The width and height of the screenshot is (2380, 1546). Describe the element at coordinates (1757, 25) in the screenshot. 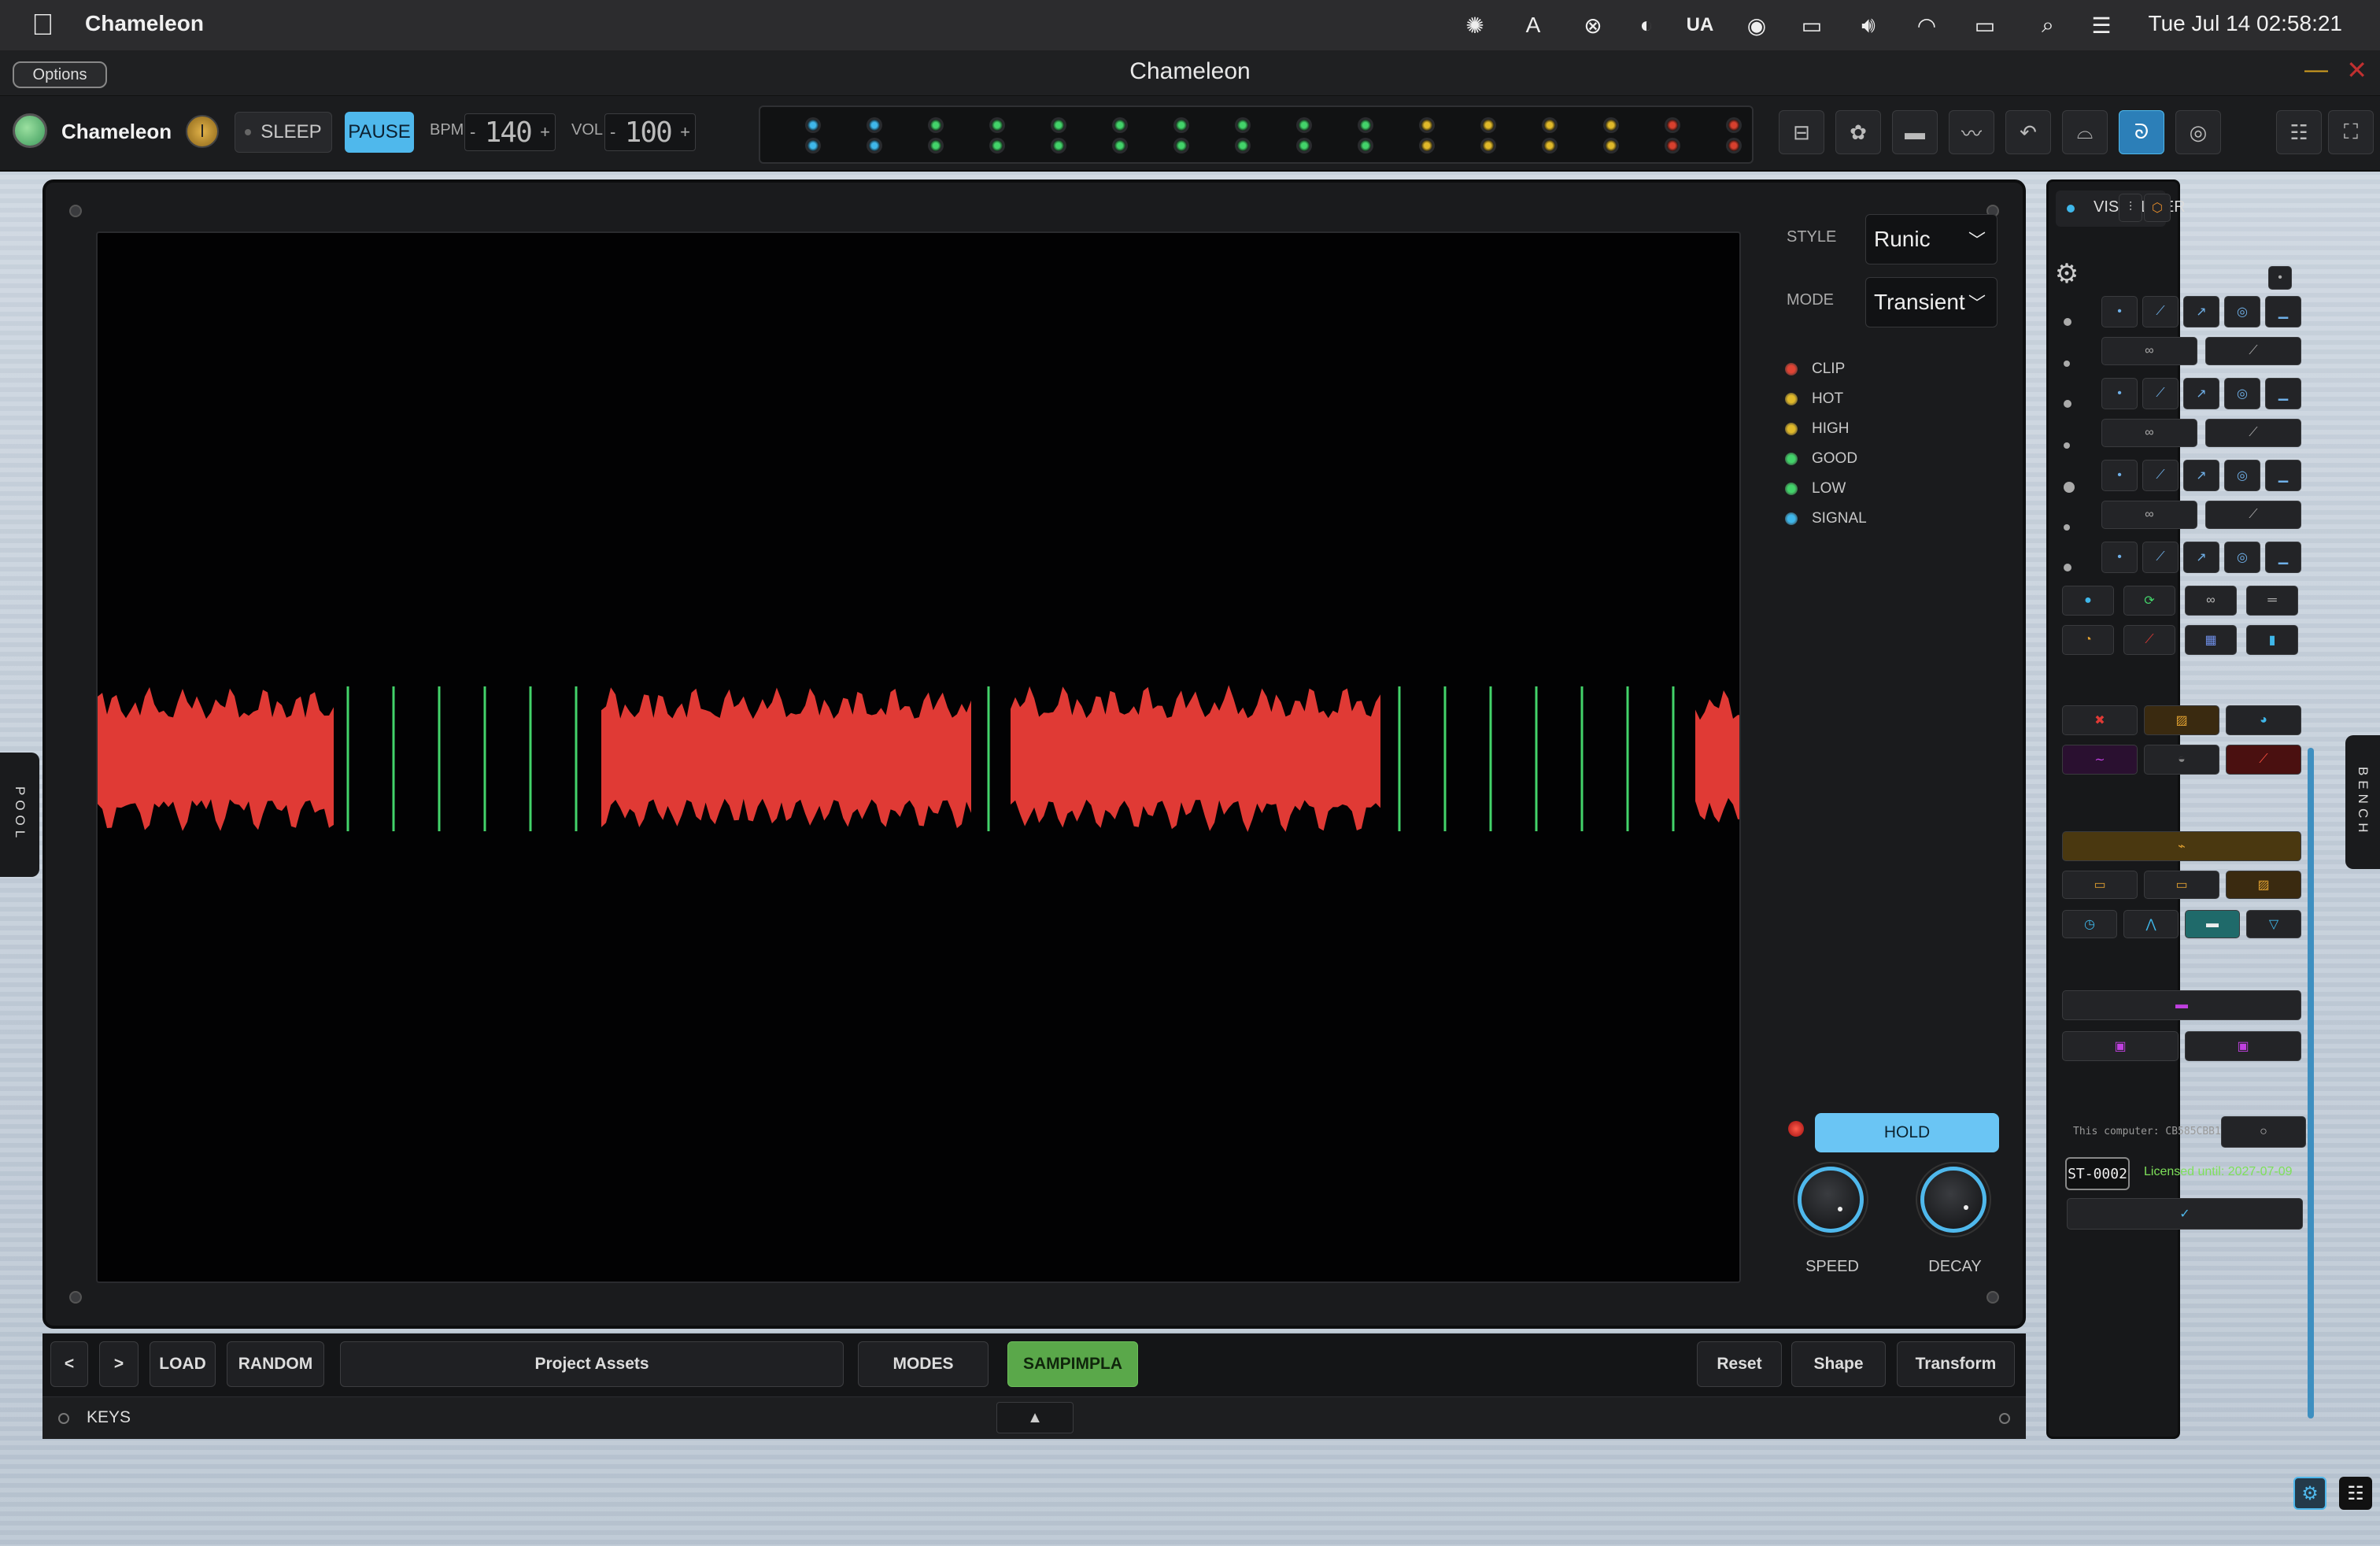

I see `user-icon: ◉` at that location.